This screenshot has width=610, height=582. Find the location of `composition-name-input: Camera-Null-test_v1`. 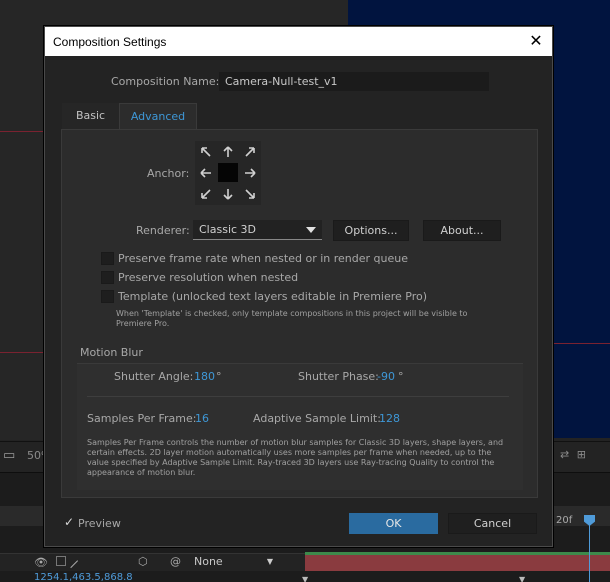

composition-name-input: Camera-Null-test_v1 is located at coordinates (354, 81).